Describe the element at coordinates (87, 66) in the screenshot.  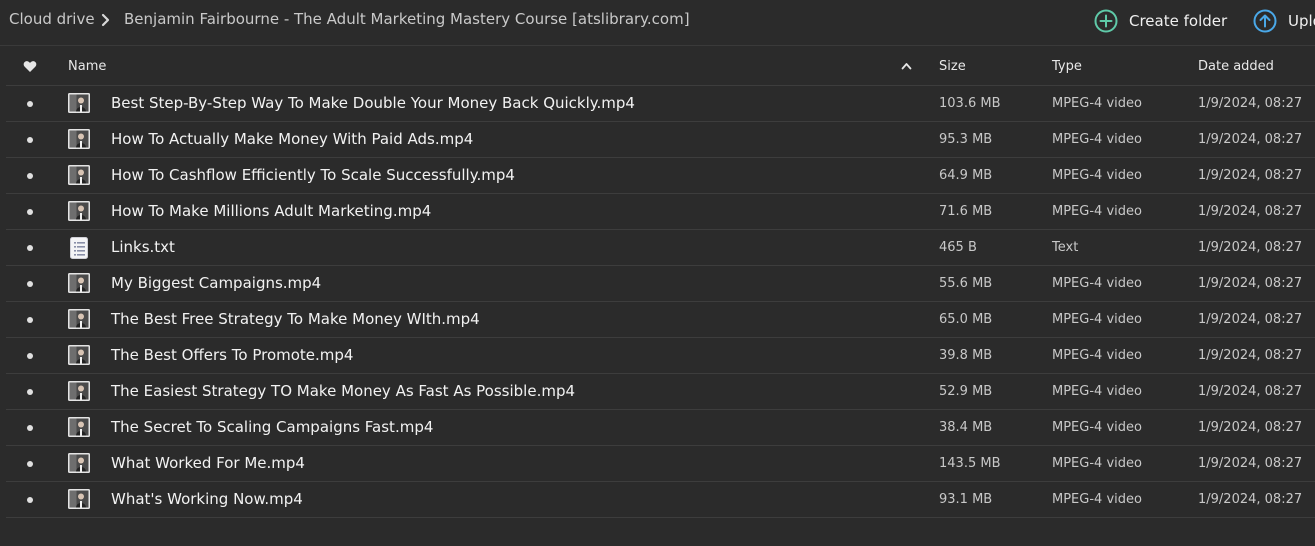
I see `column-header-name: Name` at that location.